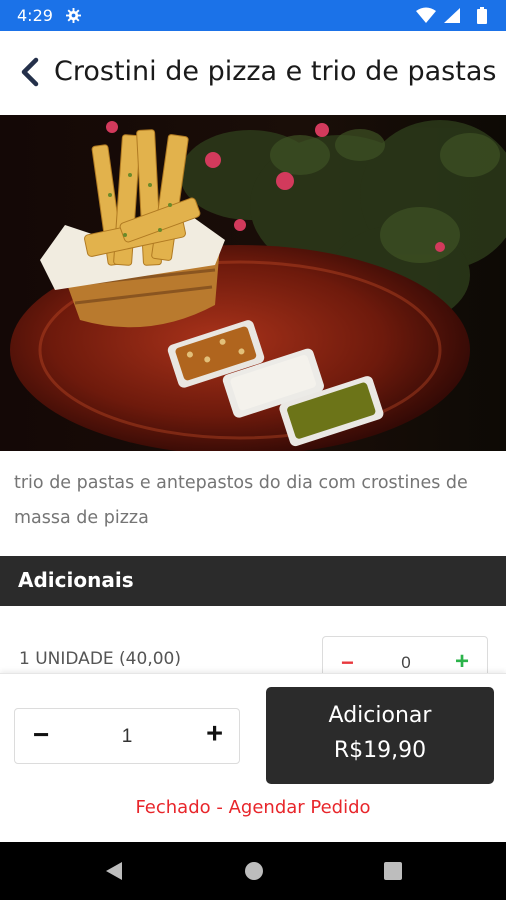  I want to click on quantity-value: 1, so click(127, 736).